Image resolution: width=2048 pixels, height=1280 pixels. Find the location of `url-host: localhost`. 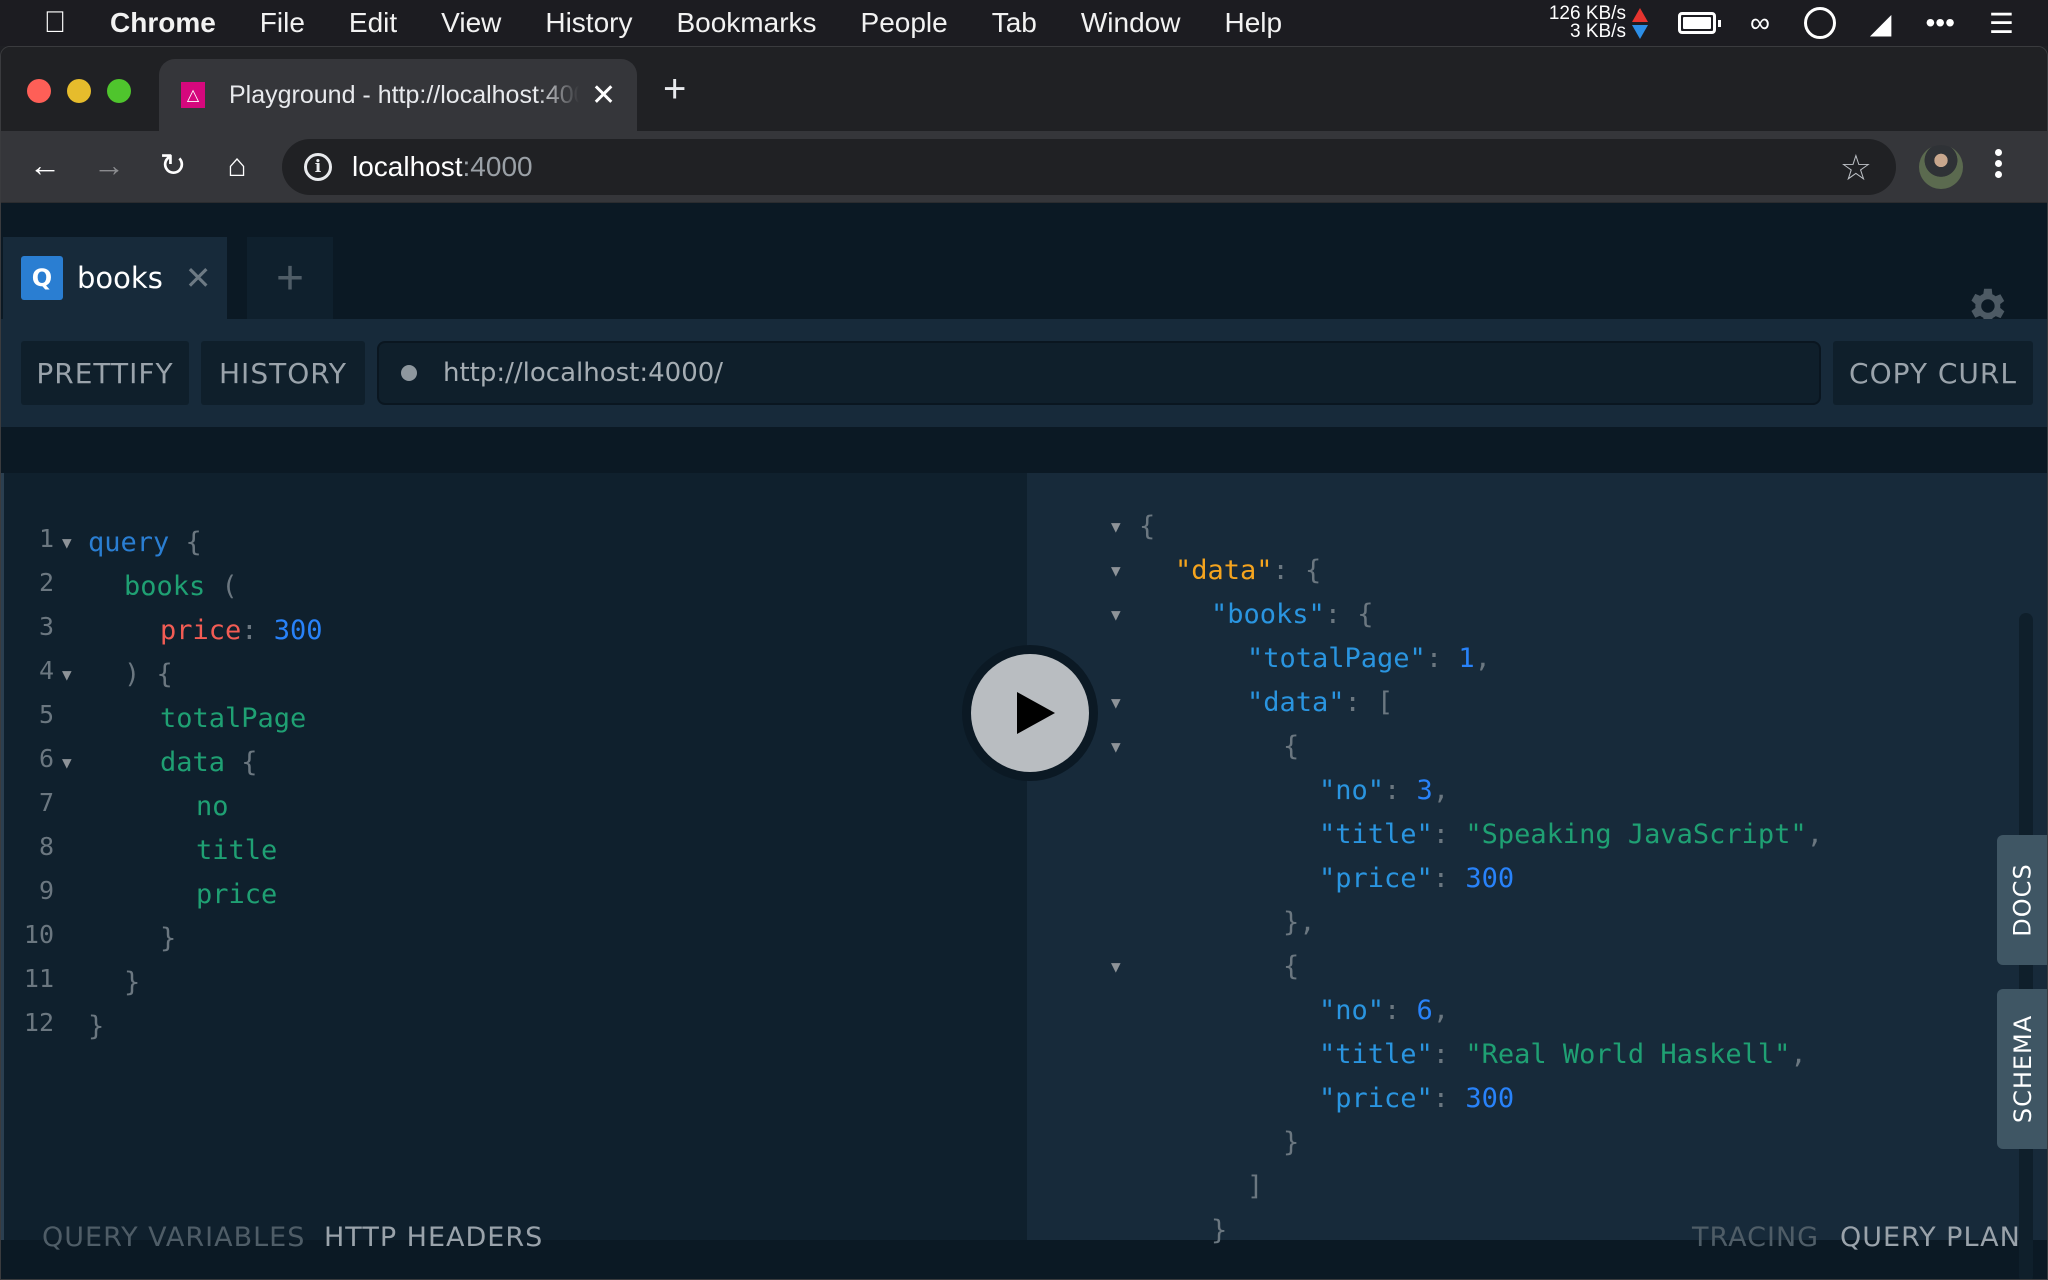

url-host: localhost is located at coordinates (407, 166).